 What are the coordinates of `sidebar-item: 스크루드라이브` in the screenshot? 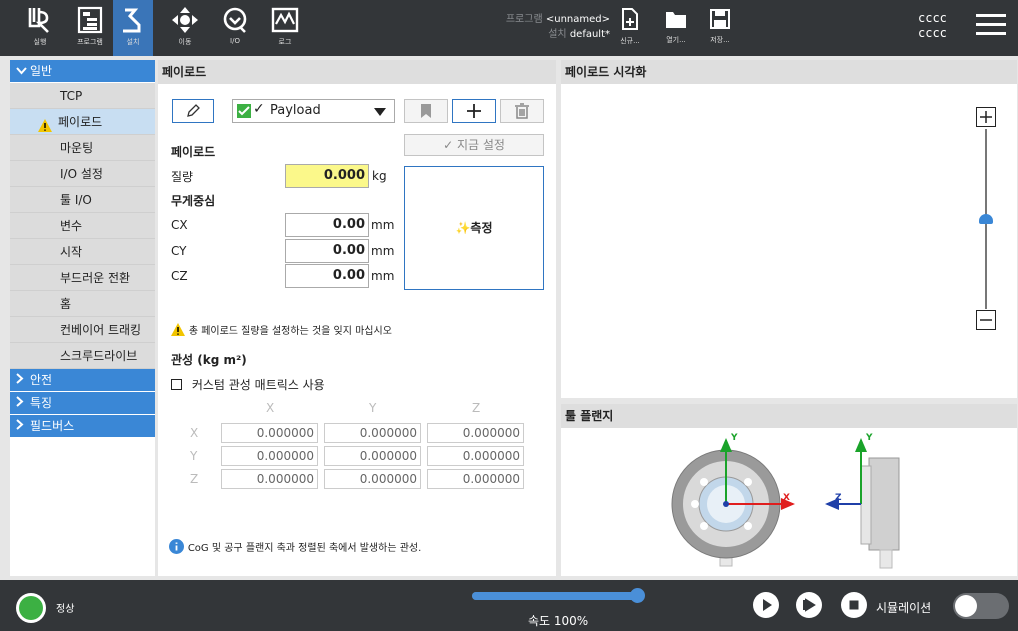 It's located at (82, 356).